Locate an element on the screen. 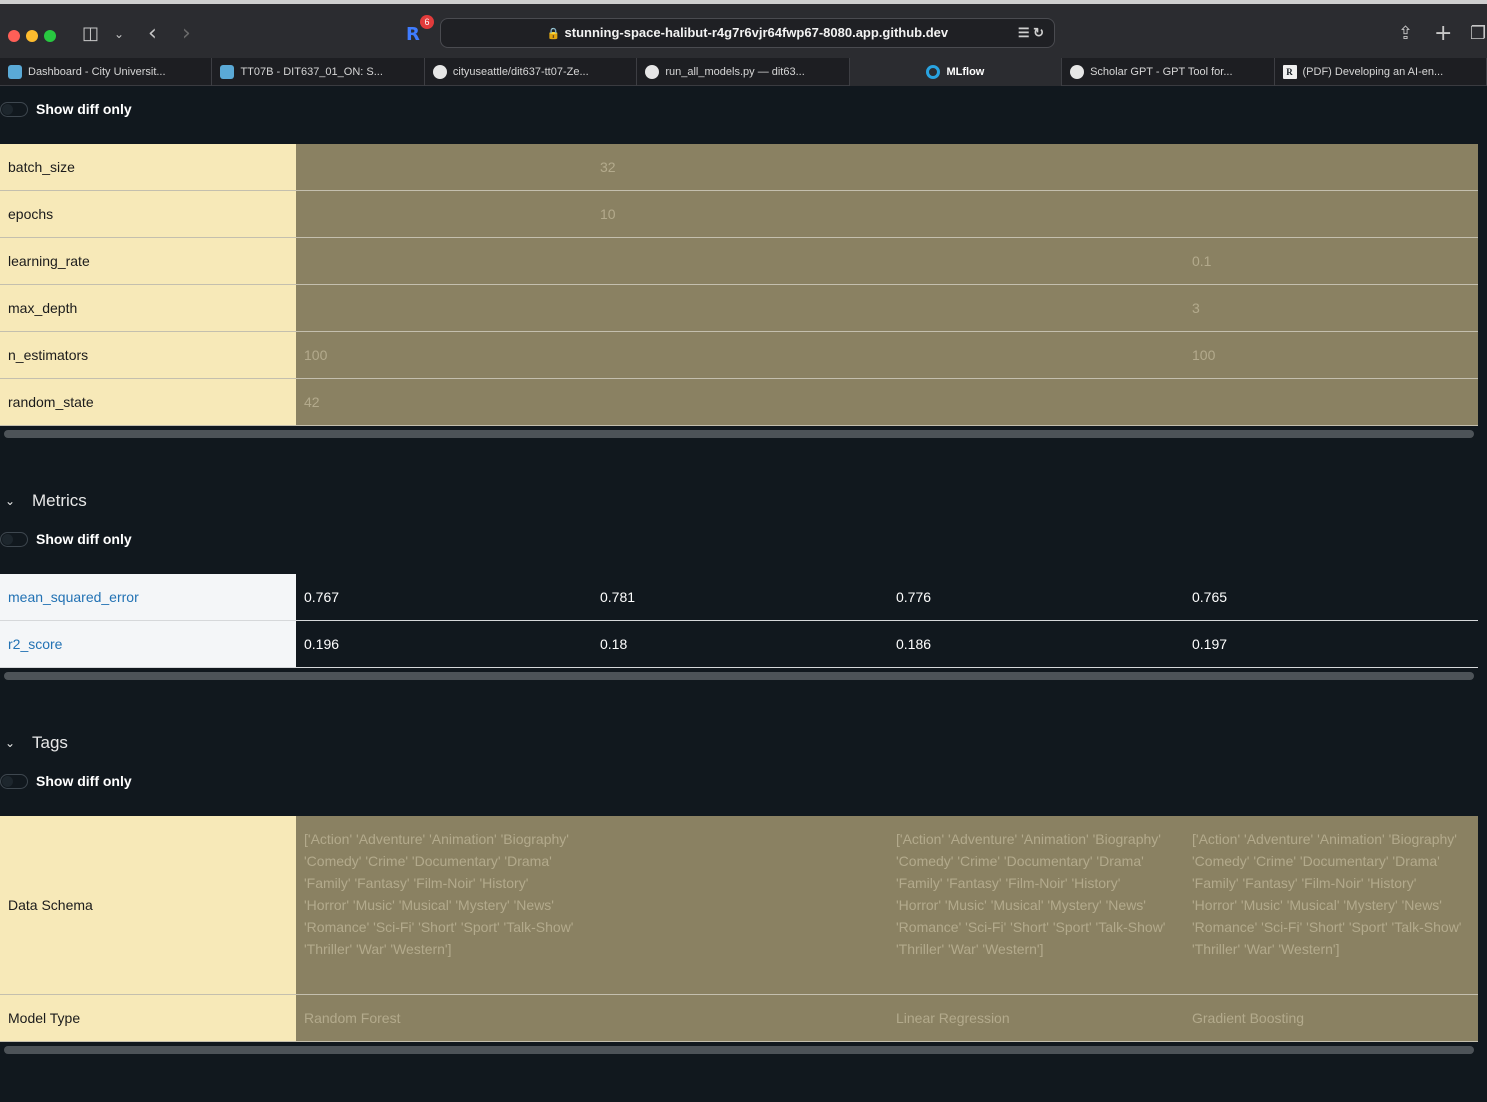 This screenshot has height=1102, width=1487. param-key: n_estimators is located at coordinates (148, 355).